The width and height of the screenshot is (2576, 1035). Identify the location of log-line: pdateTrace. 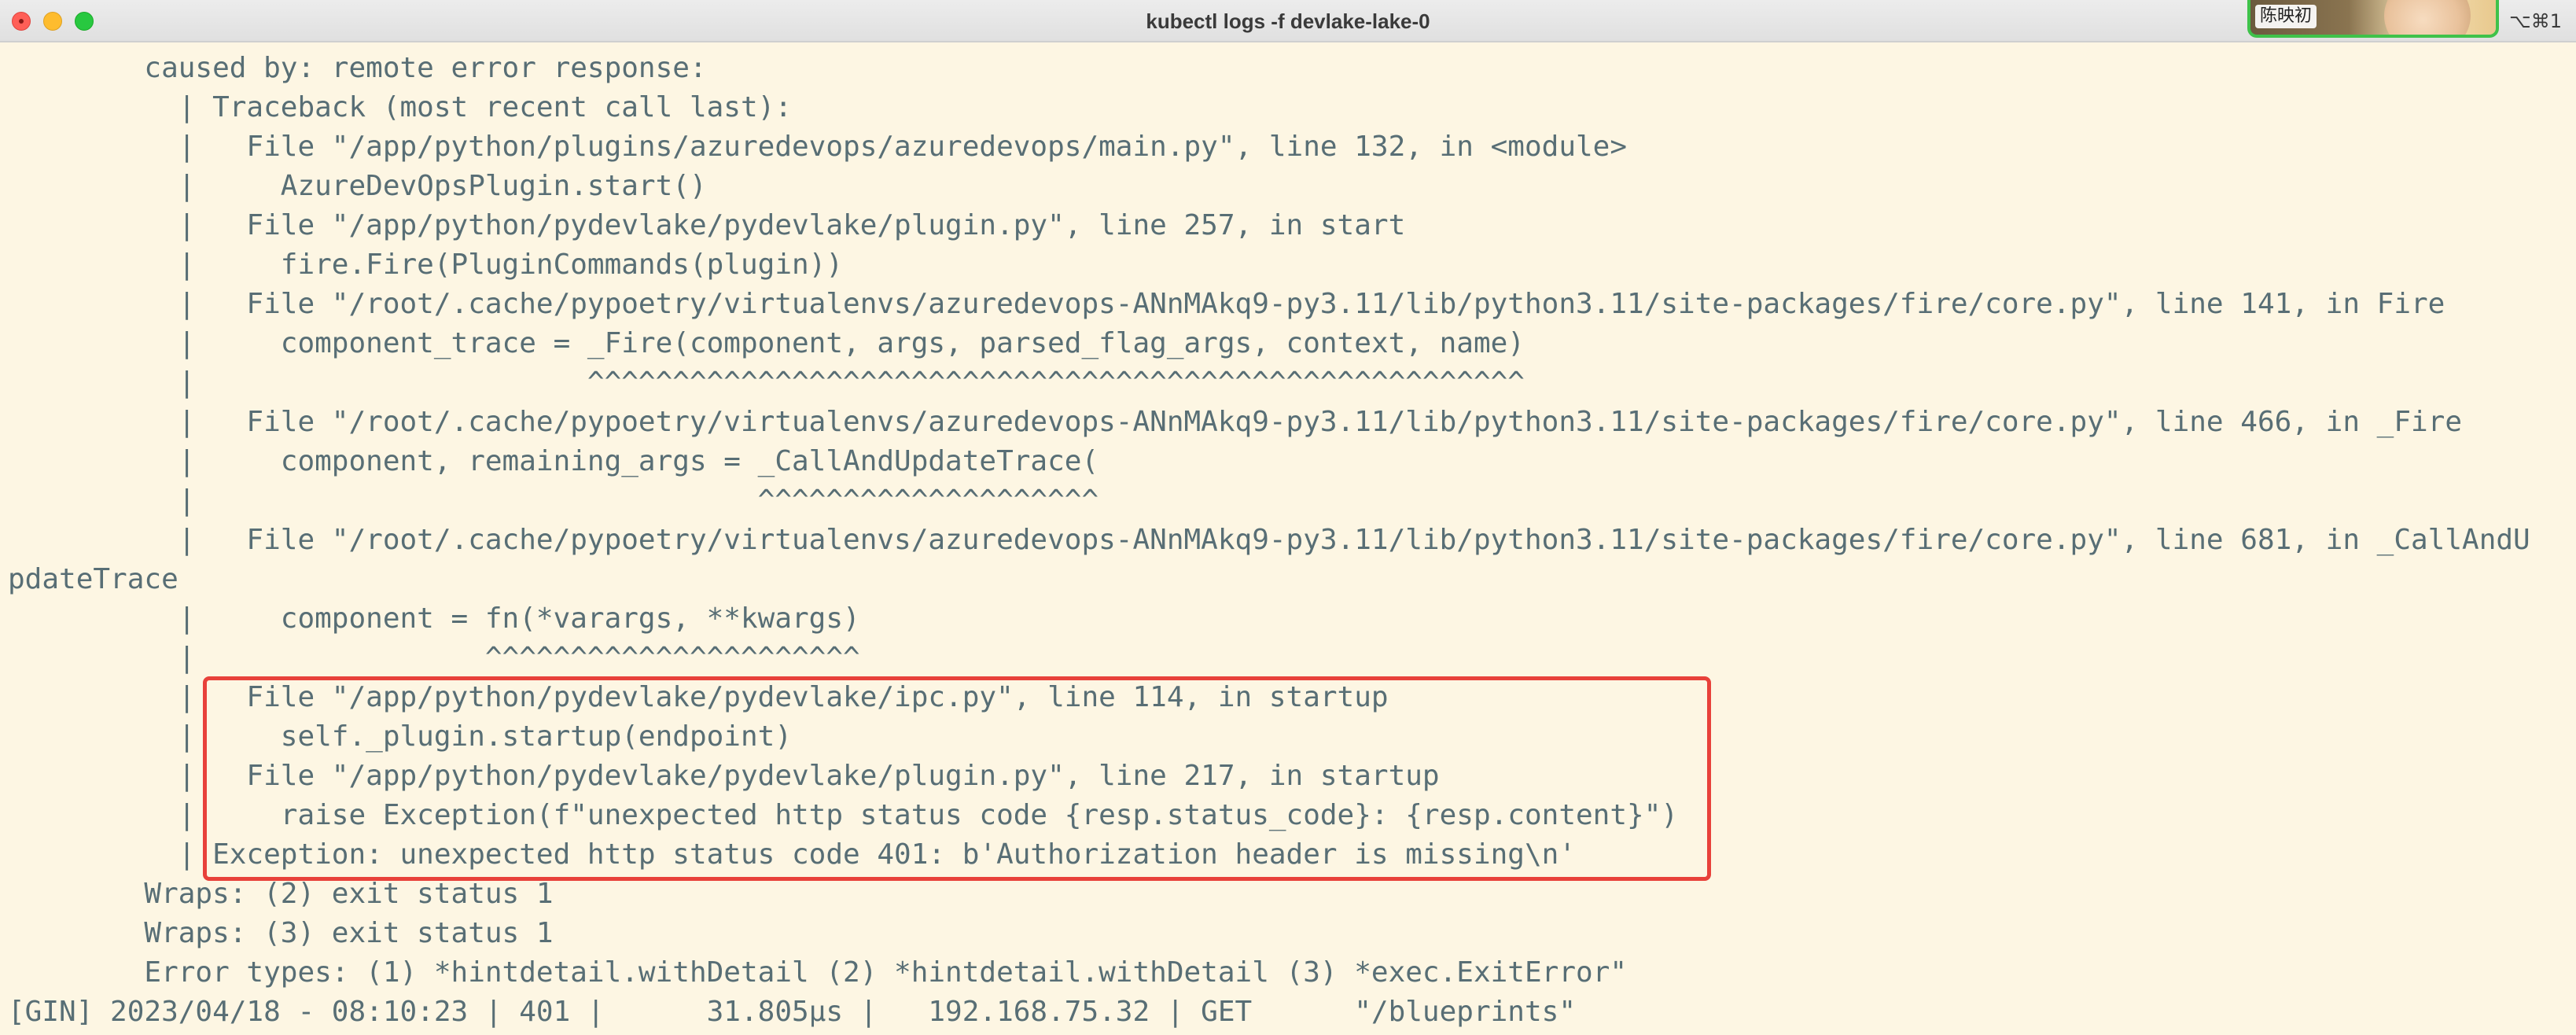
(93, 579).